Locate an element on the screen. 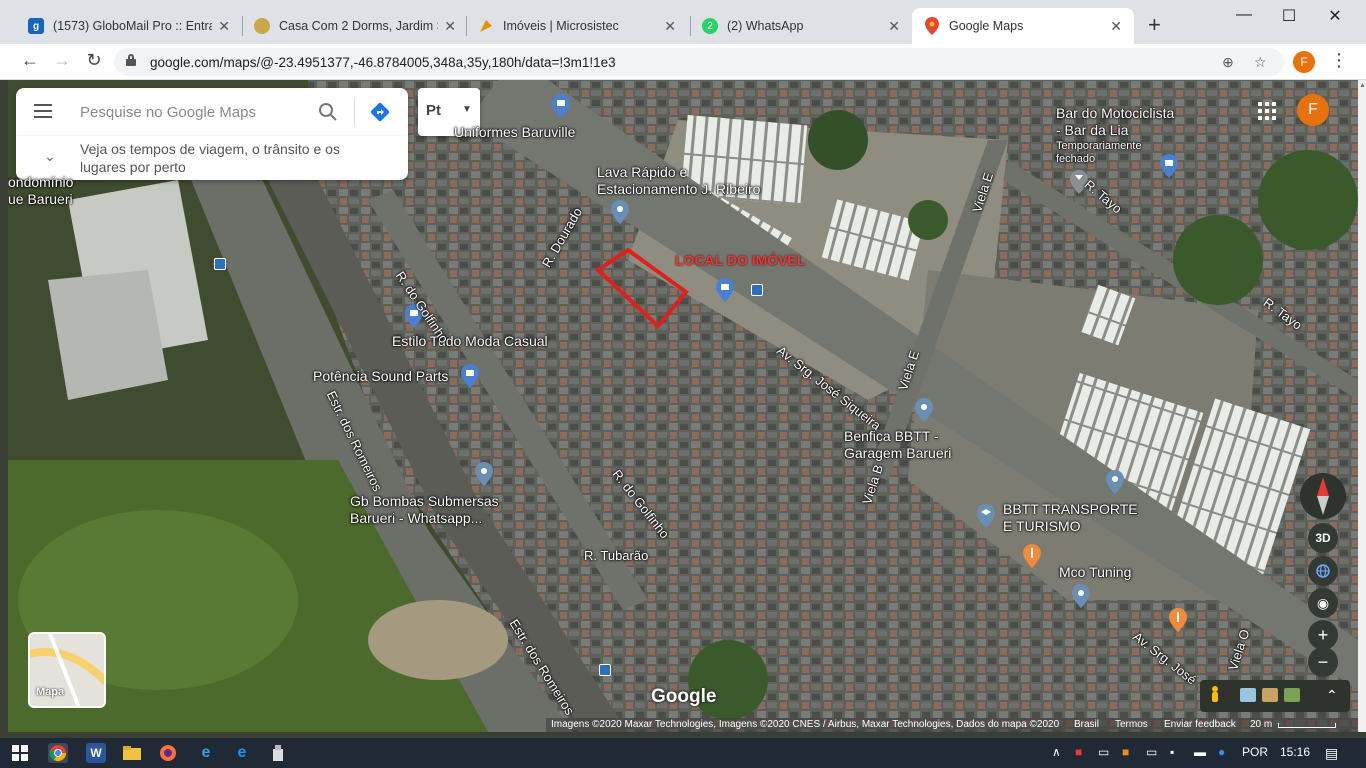  app-icon is located at coordinates (278, 753).